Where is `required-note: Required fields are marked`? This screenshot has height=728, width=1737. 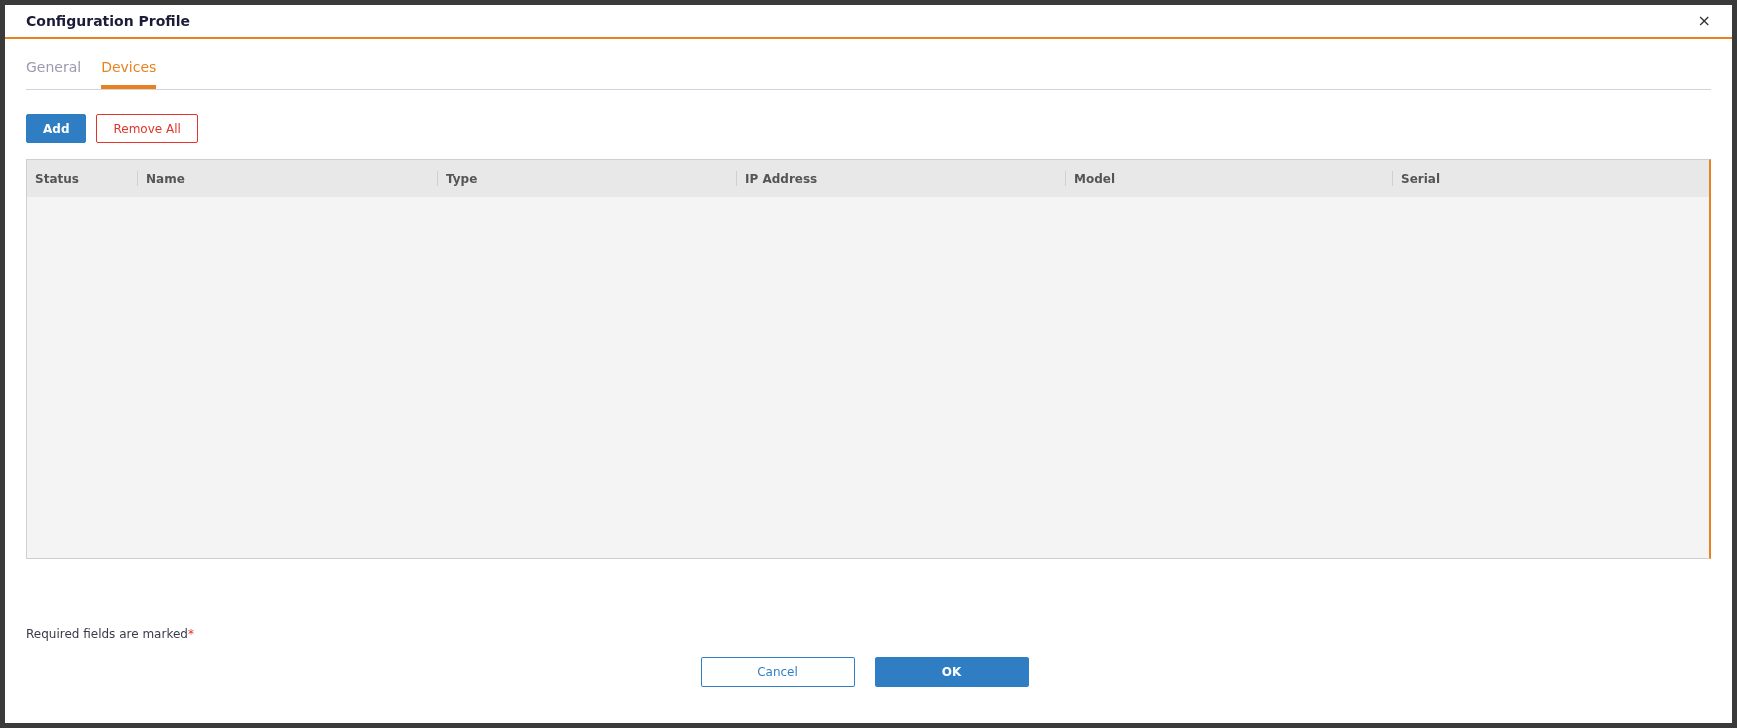 required-note: Required fields are marked is located at coordinates (107, 634).